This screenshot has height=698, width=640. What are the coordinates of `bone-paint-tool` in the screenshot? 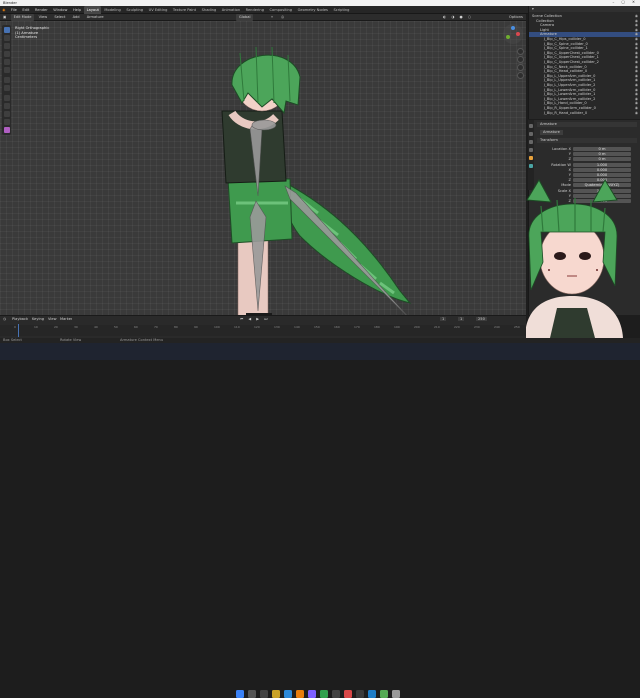 It's located at (6, 130).